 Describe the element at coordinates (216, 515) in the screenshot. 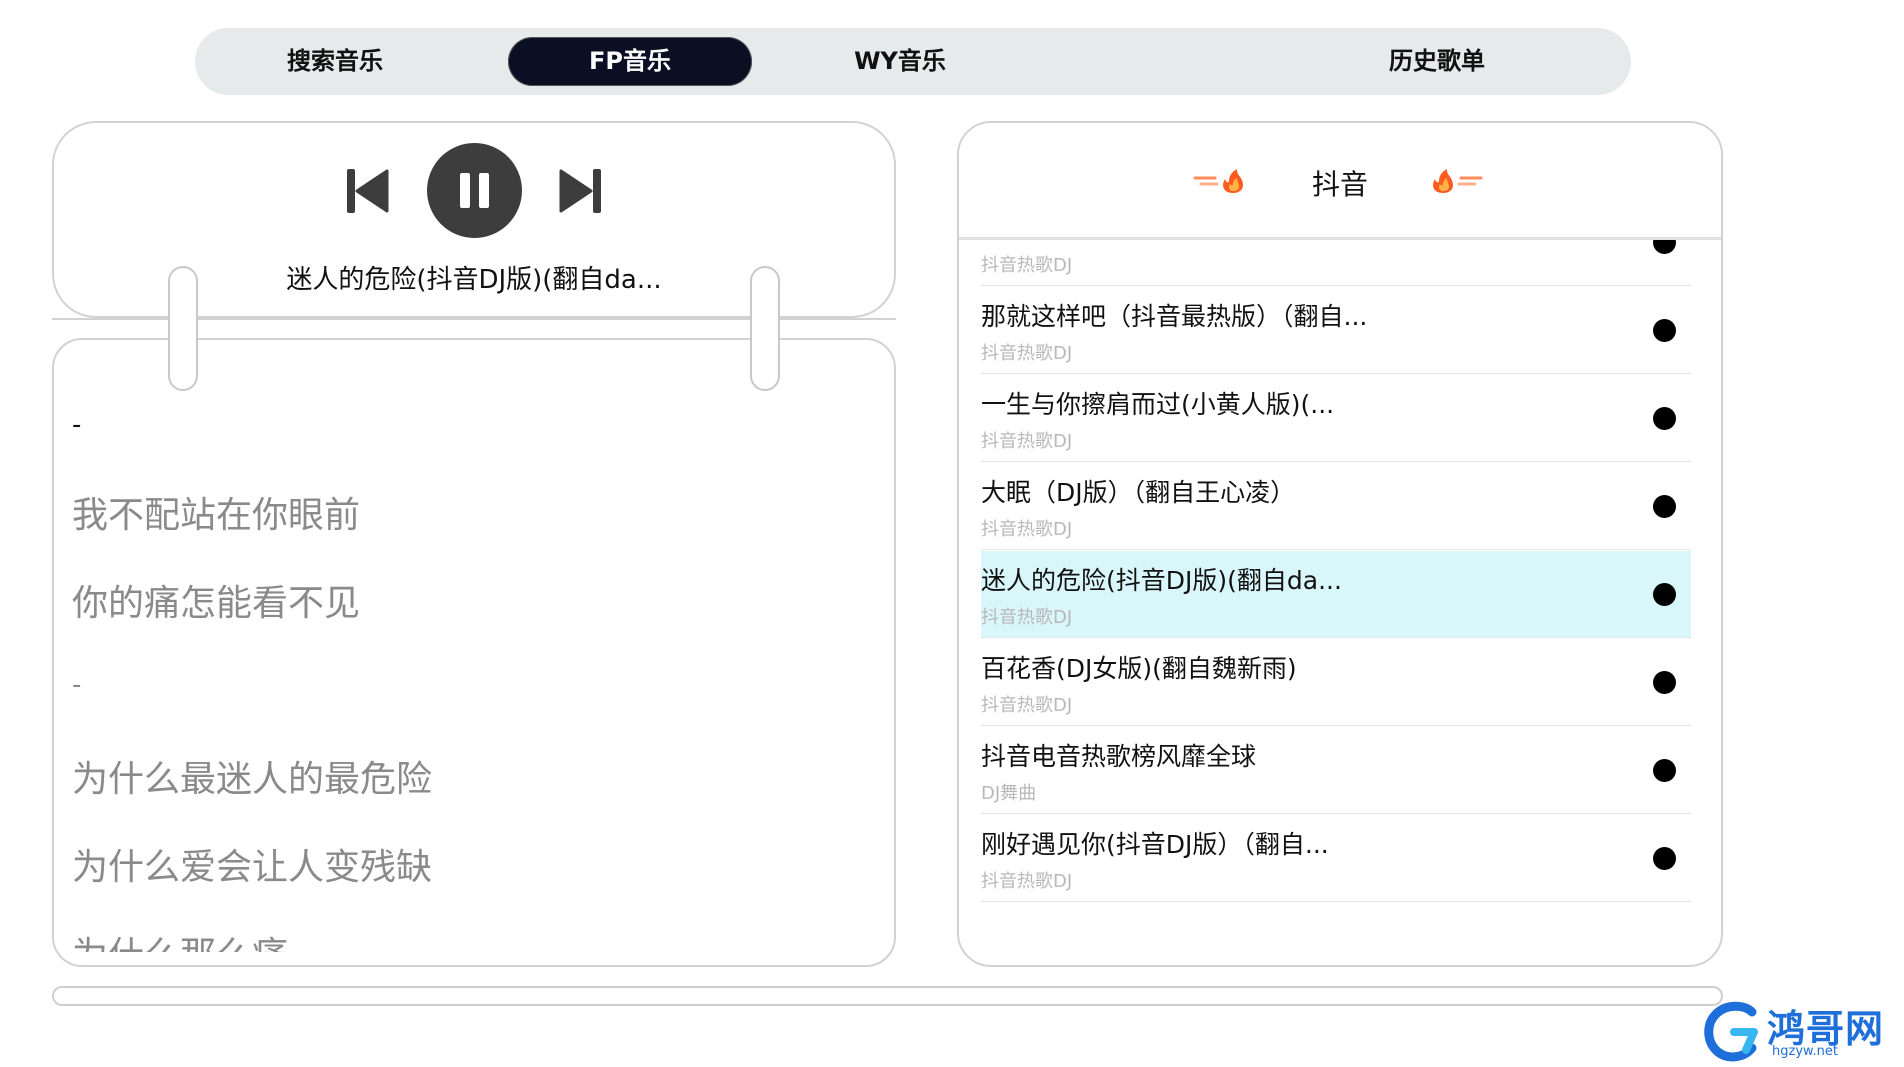

I see `lyric-line: 我不配站在你眼前` at that location.